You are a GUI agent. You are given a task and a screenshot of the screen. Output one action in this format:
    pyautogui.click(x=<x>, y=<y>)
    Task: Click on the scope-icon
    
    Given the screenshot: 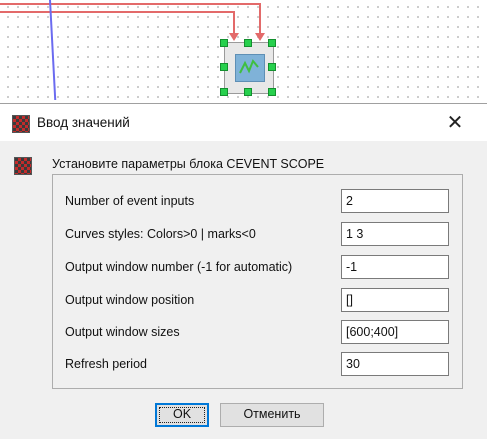 What is the action you would take?
    pyautogui.click(x=250, y=68)
    